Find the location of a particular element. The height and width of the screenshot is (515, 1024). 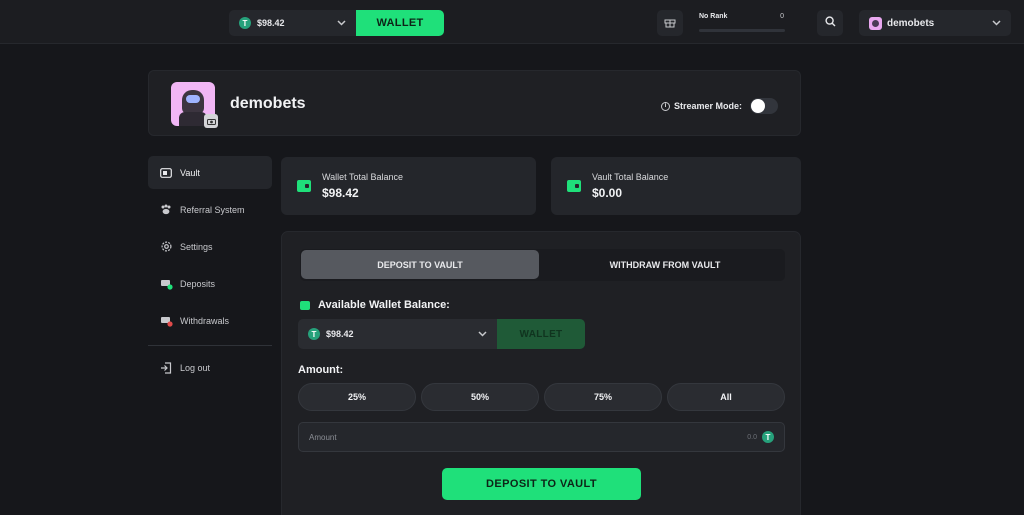

vault-wallet-button: WALLET is located at coordinates (541, 334).